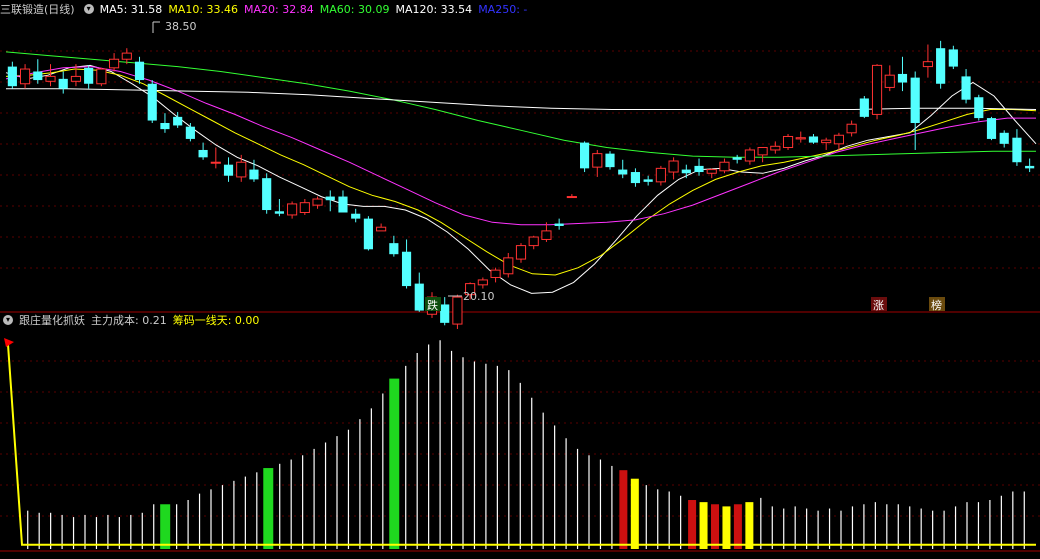 This screenshot has width=1040, height=559. What do you see at coordinates (181, 26) in the screenshot?
I see `high-price-label: 38.50` at bounding box center [181, 26].